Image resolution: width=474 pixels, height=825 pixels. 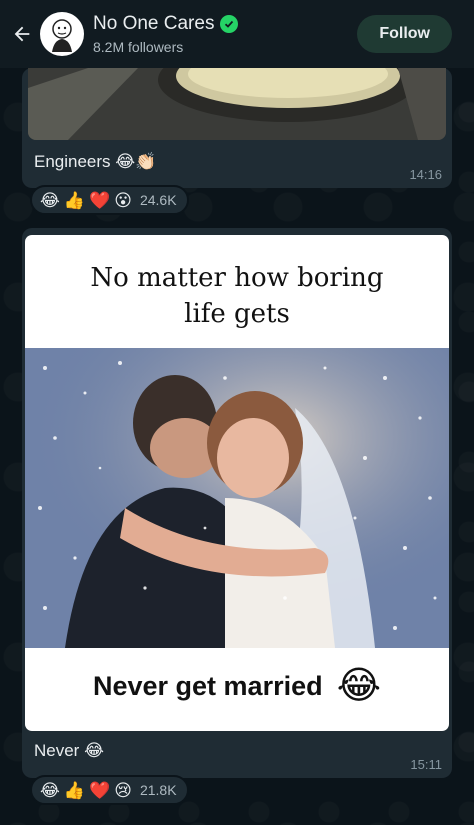 I want to click on message-caption: Never 😂, so click(x=69, y=750).